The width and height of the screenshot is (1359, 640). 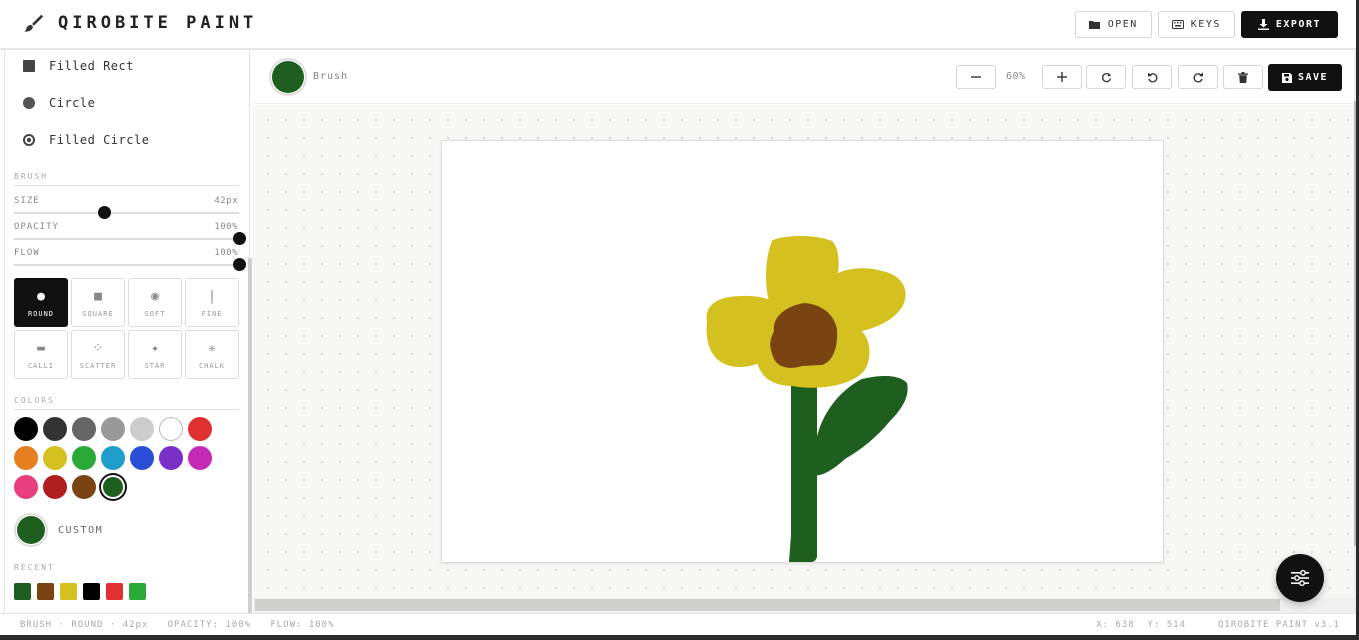 I want to click on save-label: SAVE, so click(x=1313, y=77).